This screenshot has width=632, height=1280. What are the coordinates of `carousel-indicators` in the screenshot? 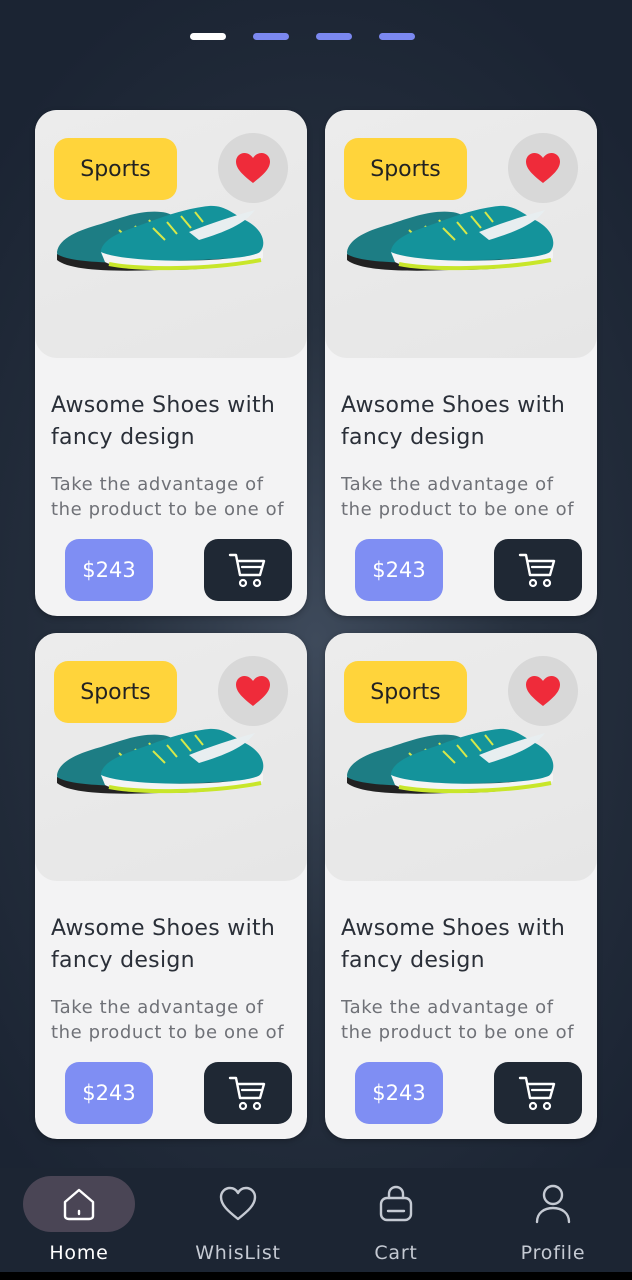 It's located at (316, 37).